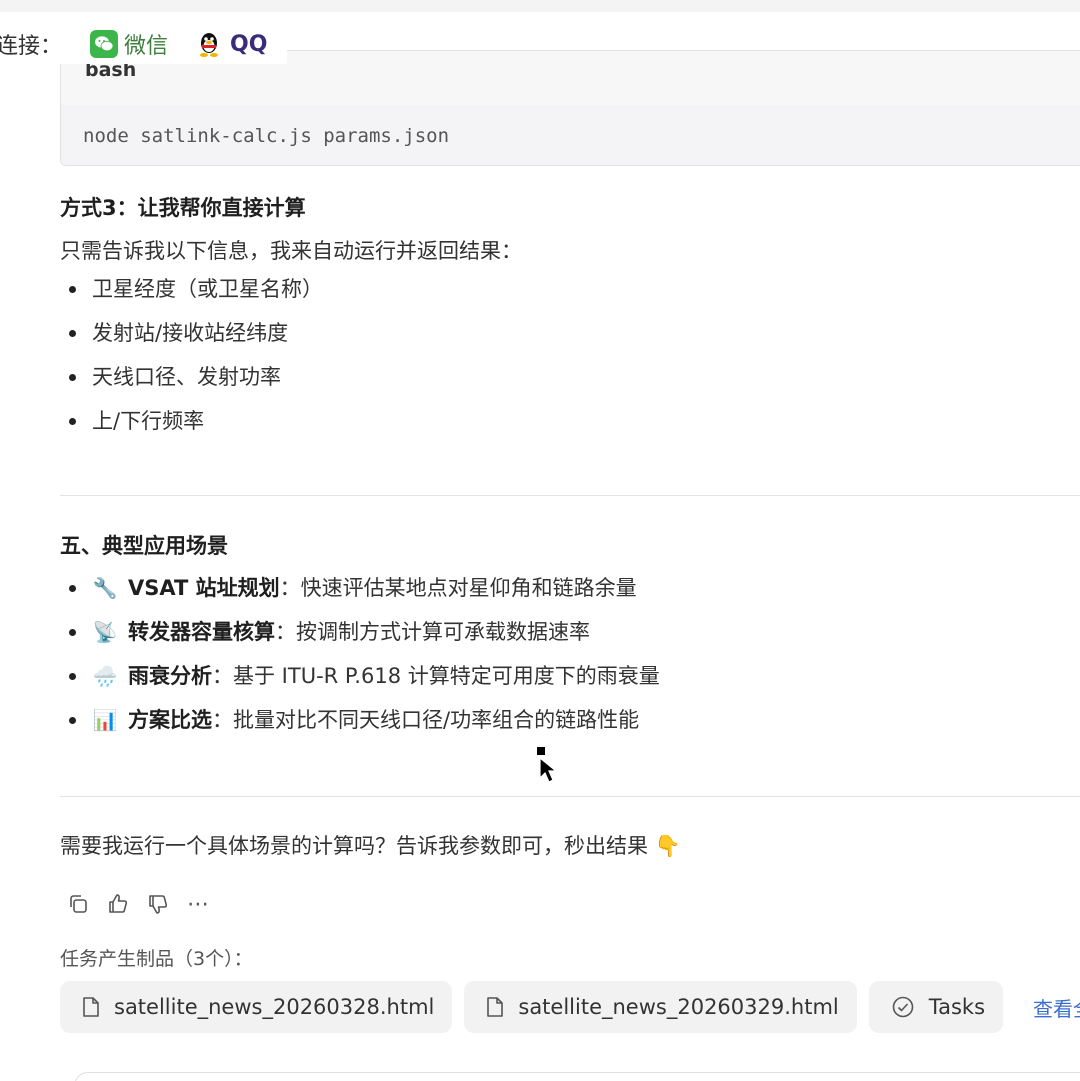  What do you see at coordinates (170, 676) in the screenshot?
I see `scenario-name: 雨衰分析` at bounding box center [170, 676].